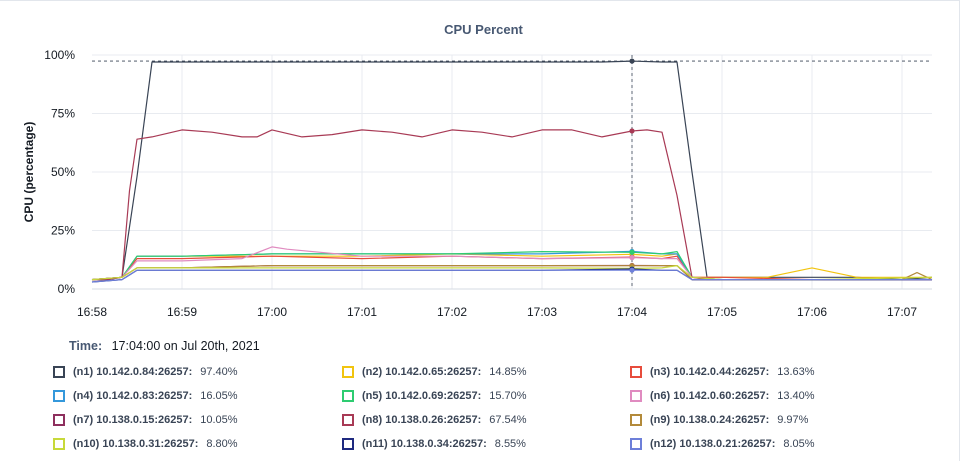  What do you see at coordinates (92, 312) in the screenshot?
I see `x-tick-label: 16:58` at bounding box center [92, 312].